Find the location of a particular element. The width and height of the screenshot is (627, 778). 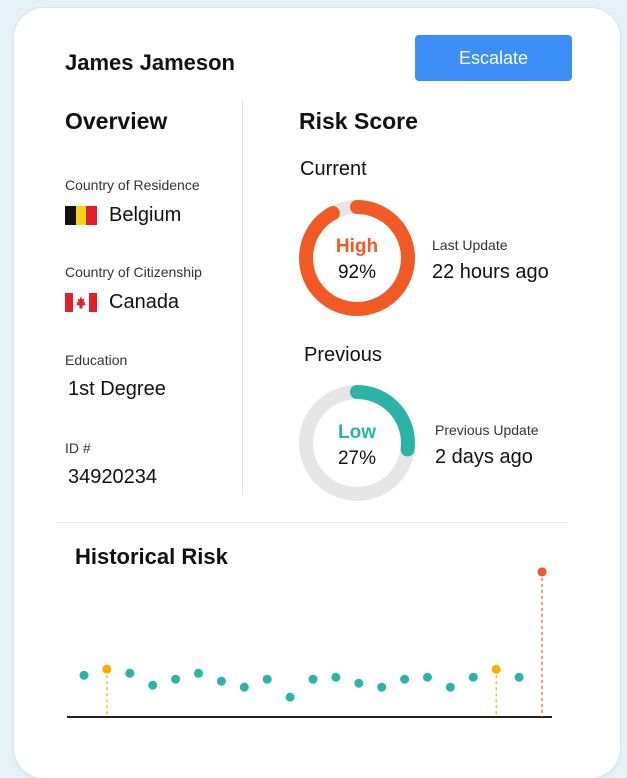

overview-title: Overview is located at coordinates (116, 121).